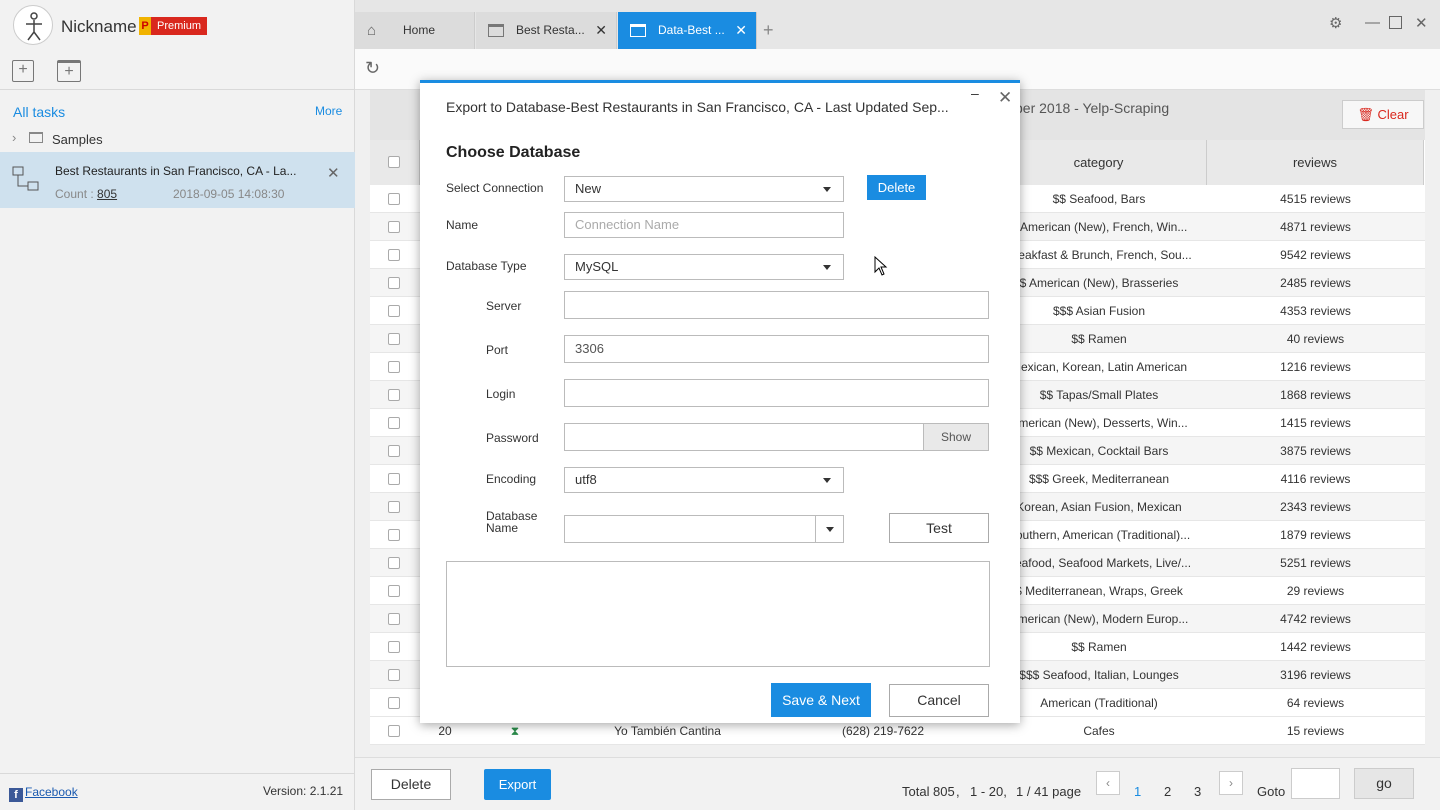 The image size is (1440, 810). What do you see at coordinates (372, 68) in the screenshot?
I see `refresh-icon: ↻` at bounding box center [372, 68].